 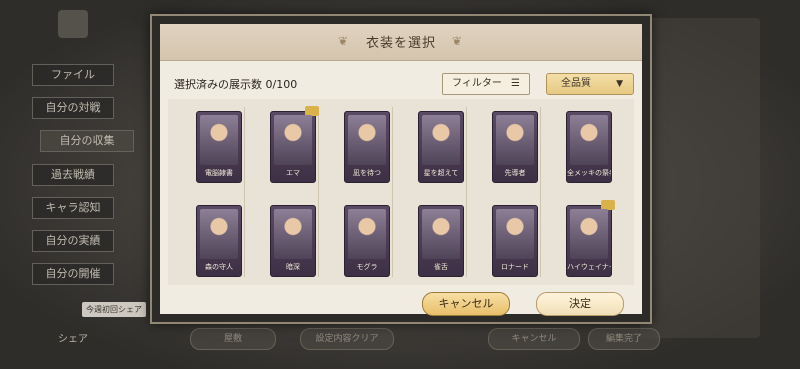 I want to click on bg-clear-button: 設定内容クリア, so click(x=347, y=339).